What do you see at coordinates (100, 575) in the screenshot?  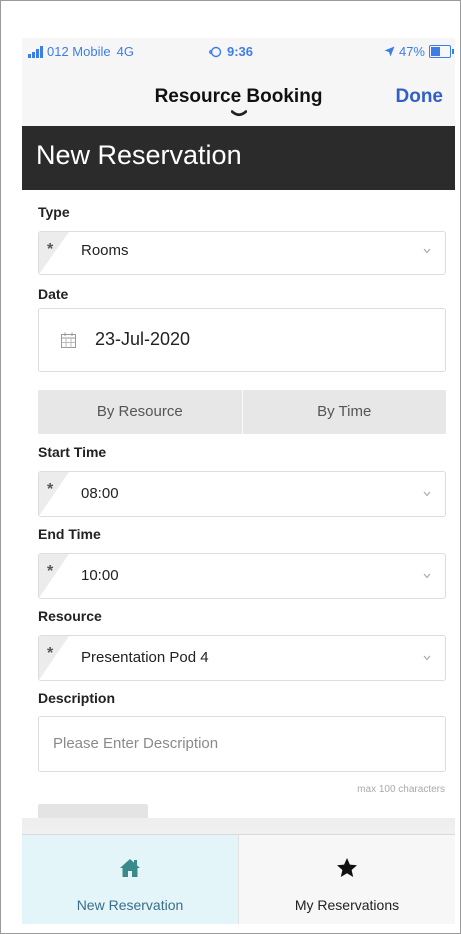 I see `end-time-value: 10:00` at bounding box center [100, 575].